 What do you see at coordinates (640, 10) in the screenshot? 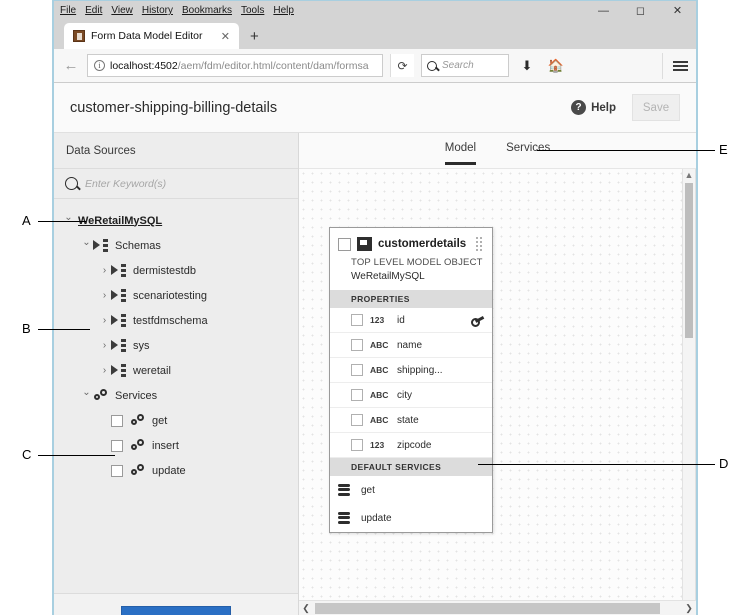
I see `maximize-icon: ◻` at bounding box center [640, 10].